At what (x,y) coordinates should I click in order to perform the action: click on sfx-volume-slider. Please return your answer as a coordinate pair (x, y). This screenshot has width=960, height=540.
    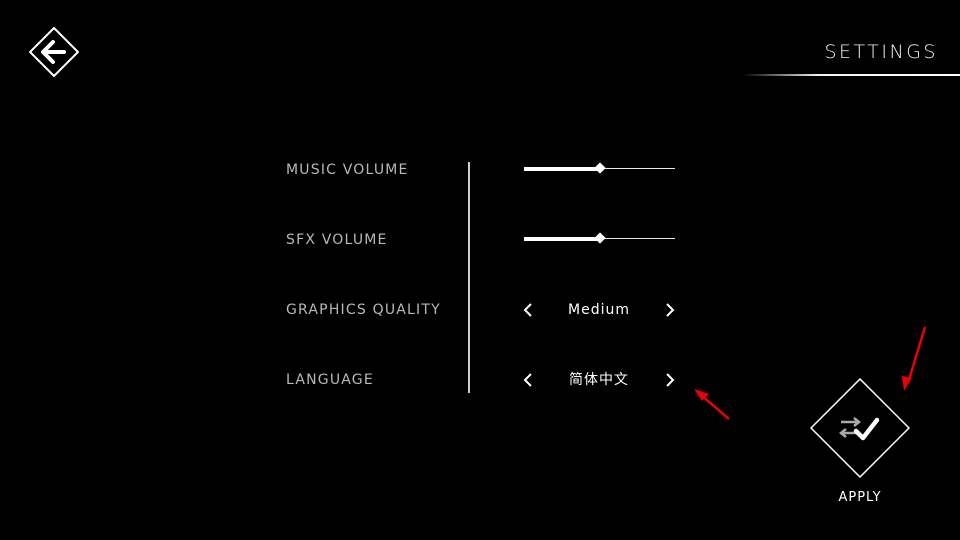
    Looking at the image, I should click on (599, 238).